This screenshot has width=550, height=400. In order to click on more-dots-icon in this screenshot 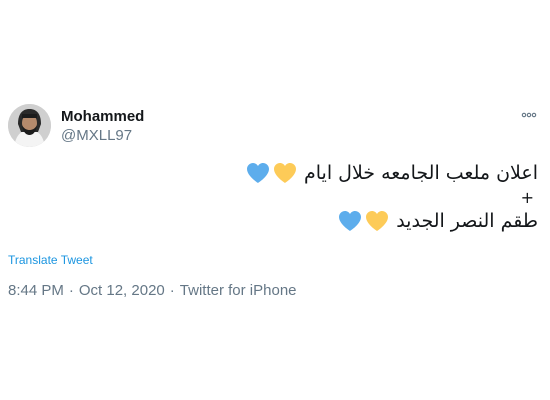, I will do `click(529, 115)`.